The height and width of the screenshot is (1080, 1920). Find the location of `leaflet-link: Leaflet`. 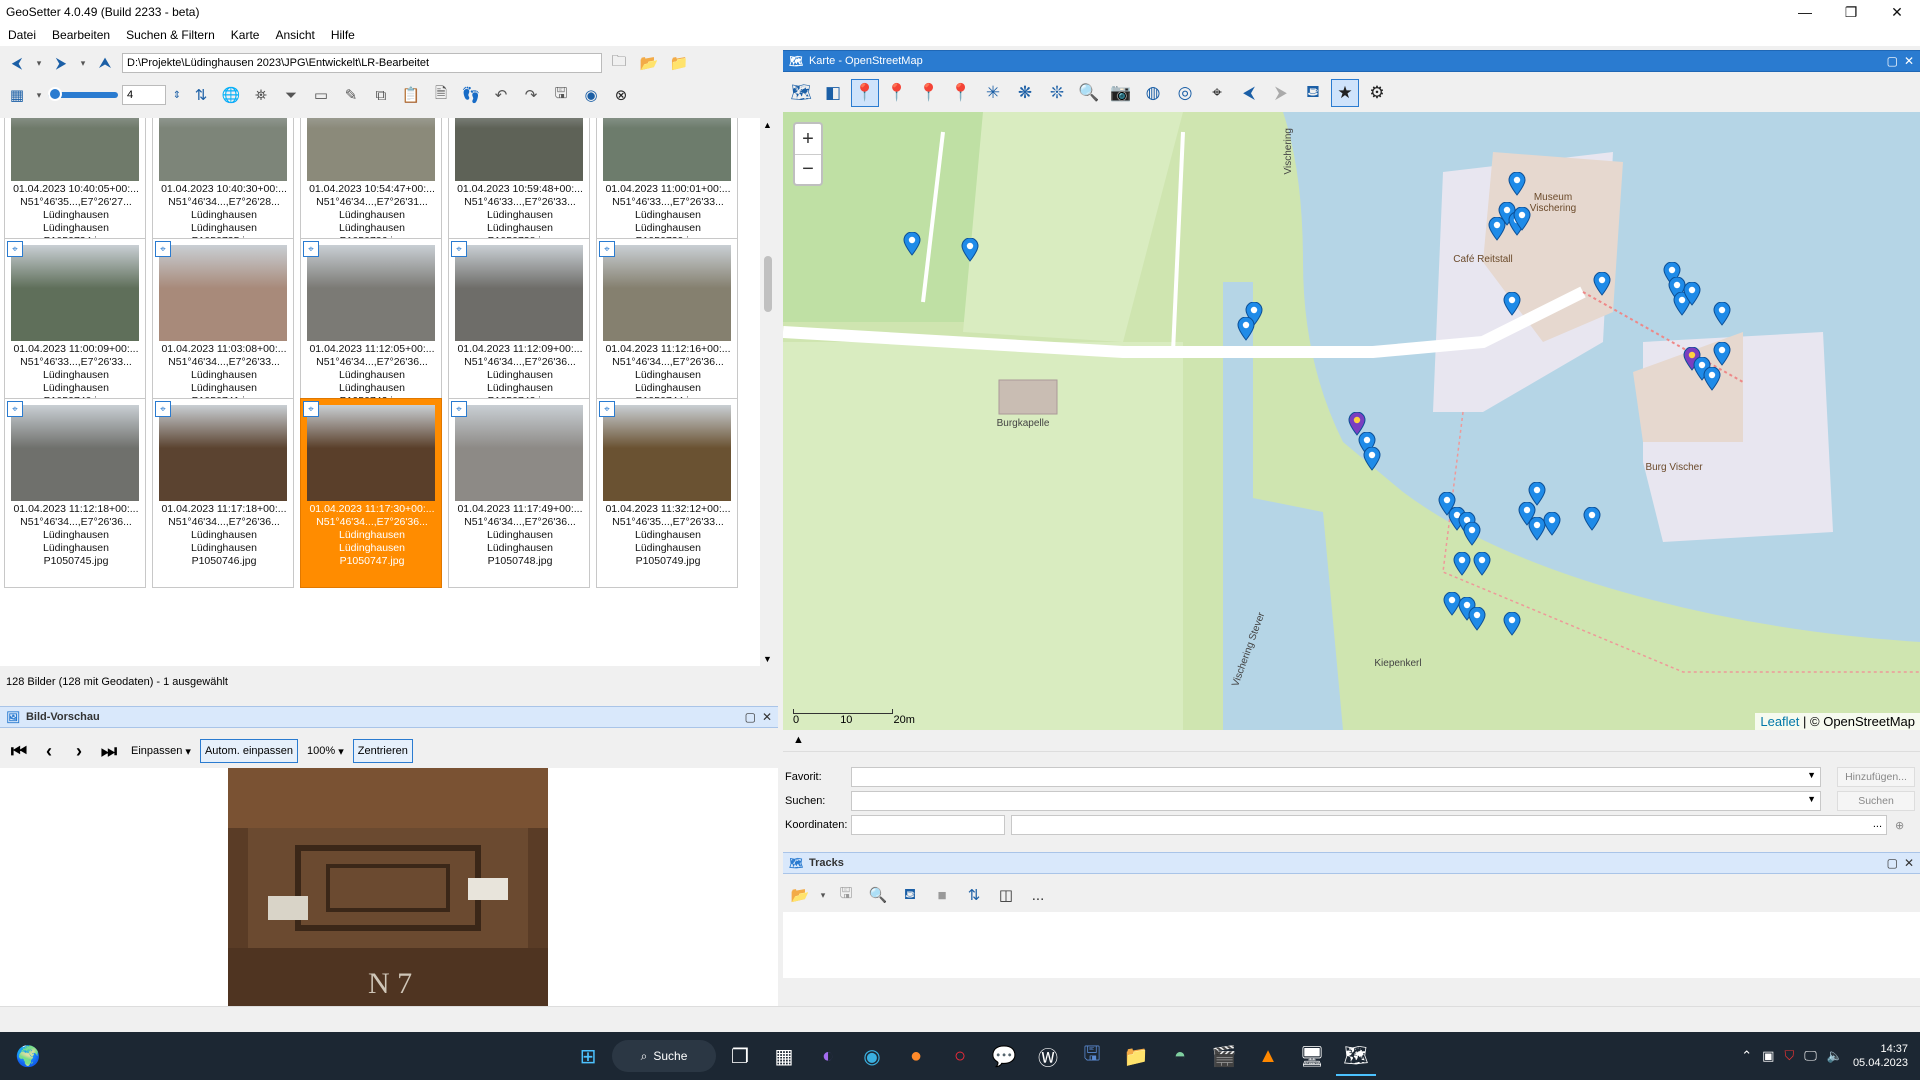

leaflet-link: Leaflet is located at coordinates (1779, 721).